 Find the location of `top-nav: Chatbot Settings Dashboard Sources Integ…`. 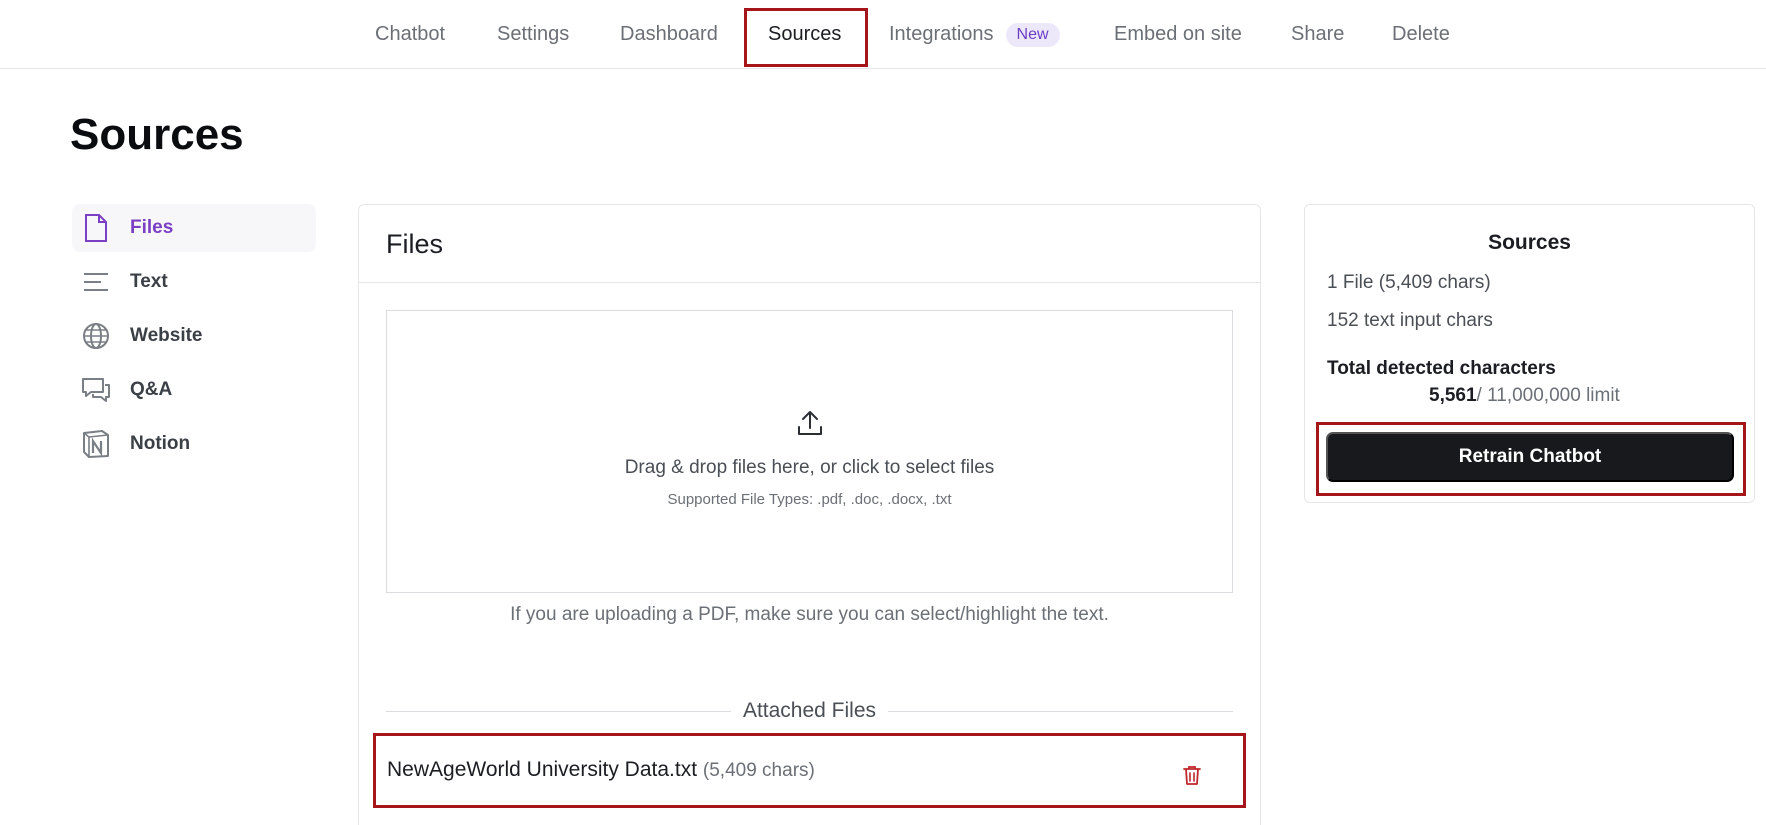

top-nav: Chatbot Settings Dashboard Sources Integ… is located at coordinates (883, 34).